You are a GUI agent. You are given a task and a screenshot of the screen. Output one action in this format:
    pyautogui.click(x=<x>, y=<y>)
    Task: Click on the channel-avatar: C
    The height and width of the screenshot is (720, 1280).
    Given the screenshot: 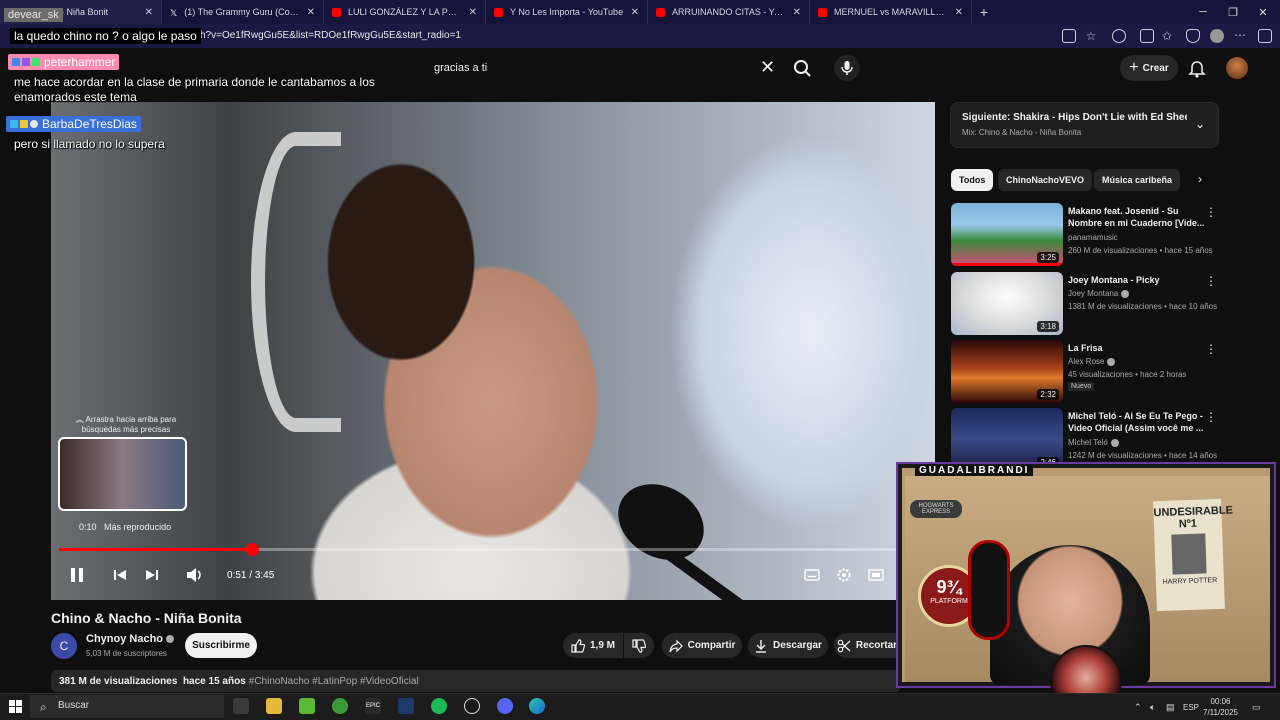 What is the action you would take?
    pyautogui.click(x=64, y=646)
    